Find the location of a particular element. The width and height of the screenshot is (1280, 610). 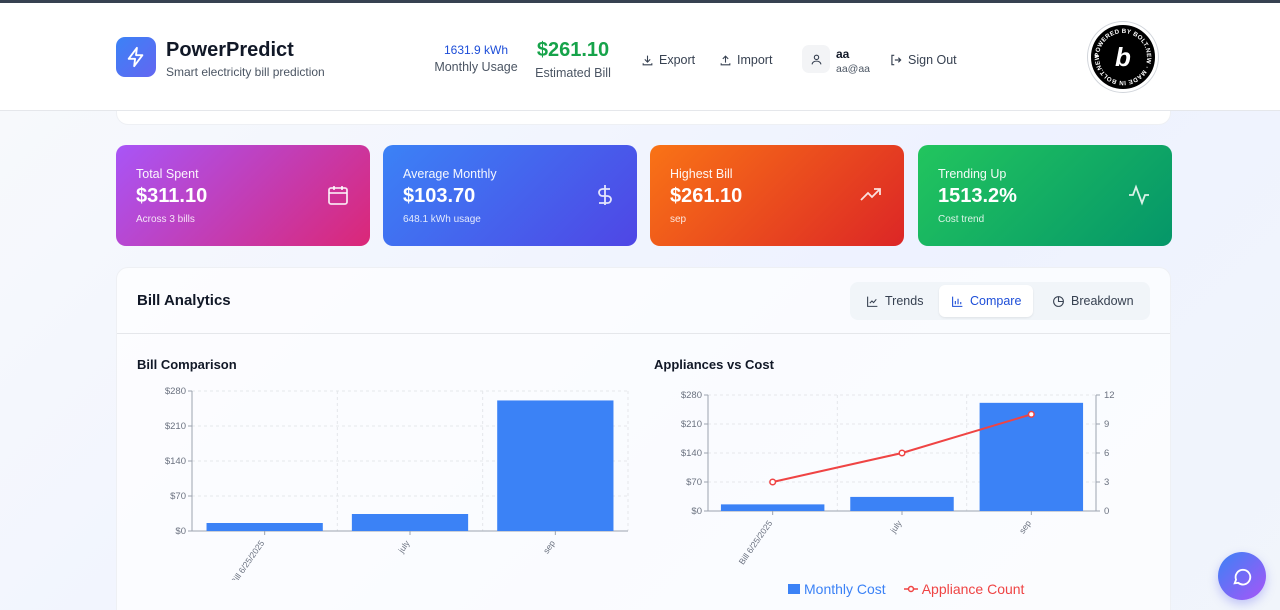

tab-breakdown: Breakdown is located at coordinates (1093, 301).